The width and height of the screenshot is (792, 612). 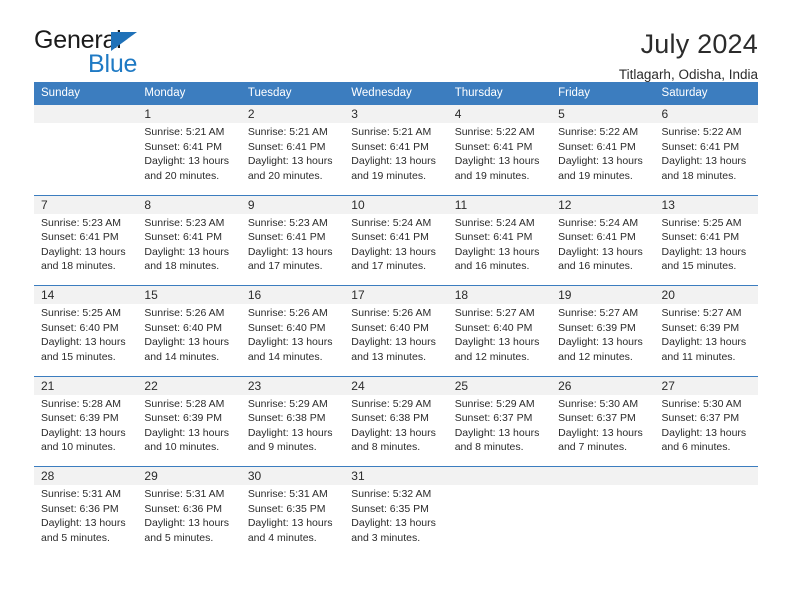 What do you see at coordinates (396, 114) in the screenshot?
I see `day-number: 3` at bounding box center [396, 114].